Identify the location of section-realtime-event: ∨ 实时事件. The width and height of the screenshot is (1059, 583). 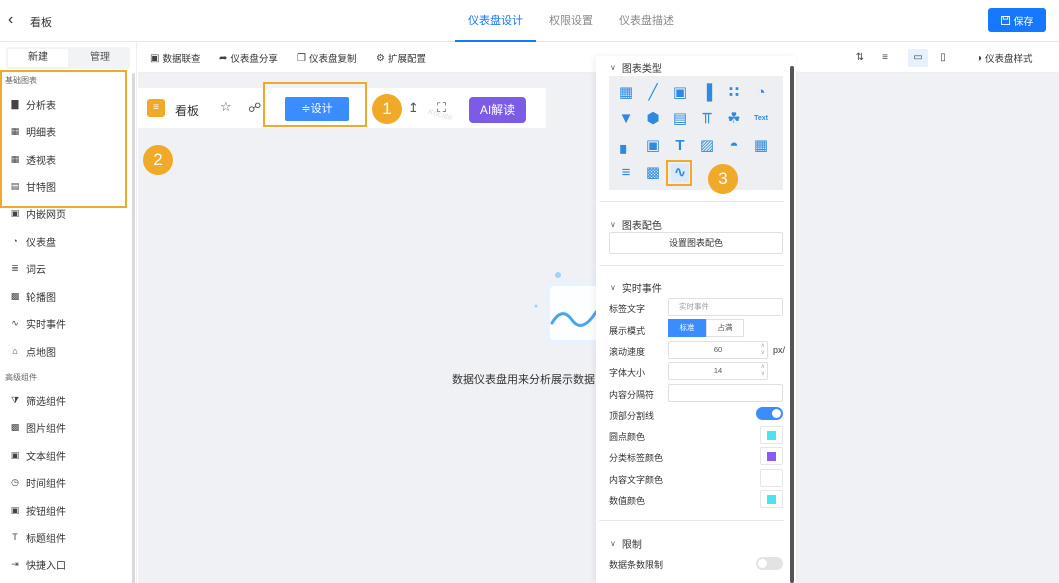
(636, 287).